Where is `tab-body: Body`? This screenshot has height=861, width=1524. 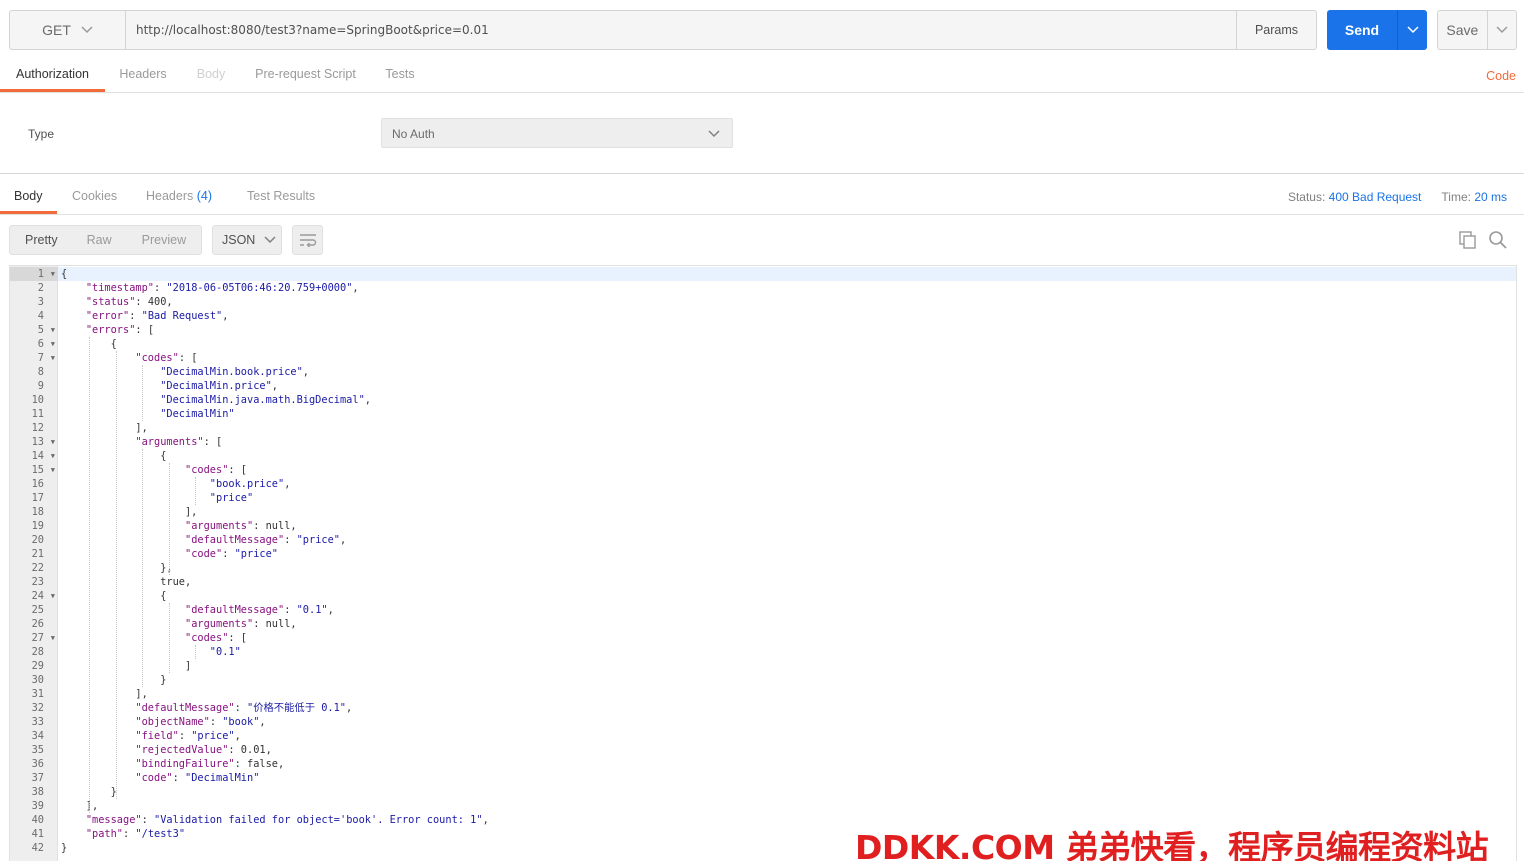 tab-body: Body is located at coordinates (211, 75).